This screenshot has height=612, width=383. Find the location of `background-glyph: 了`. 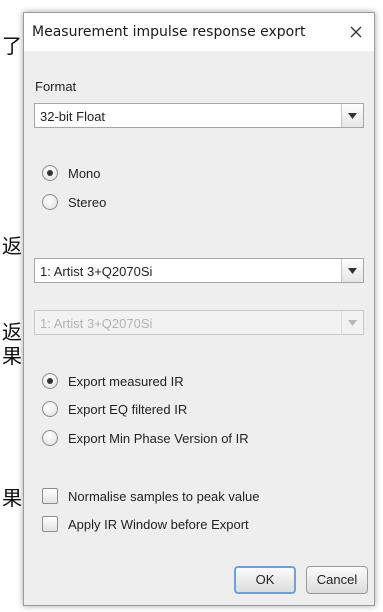

background-glyph: 了 is located at coordinates (12, 46).